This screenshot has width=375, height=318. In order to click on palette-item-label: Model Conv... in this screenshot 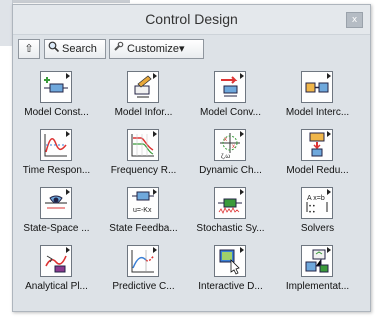, I will do `click(230, 112)`.